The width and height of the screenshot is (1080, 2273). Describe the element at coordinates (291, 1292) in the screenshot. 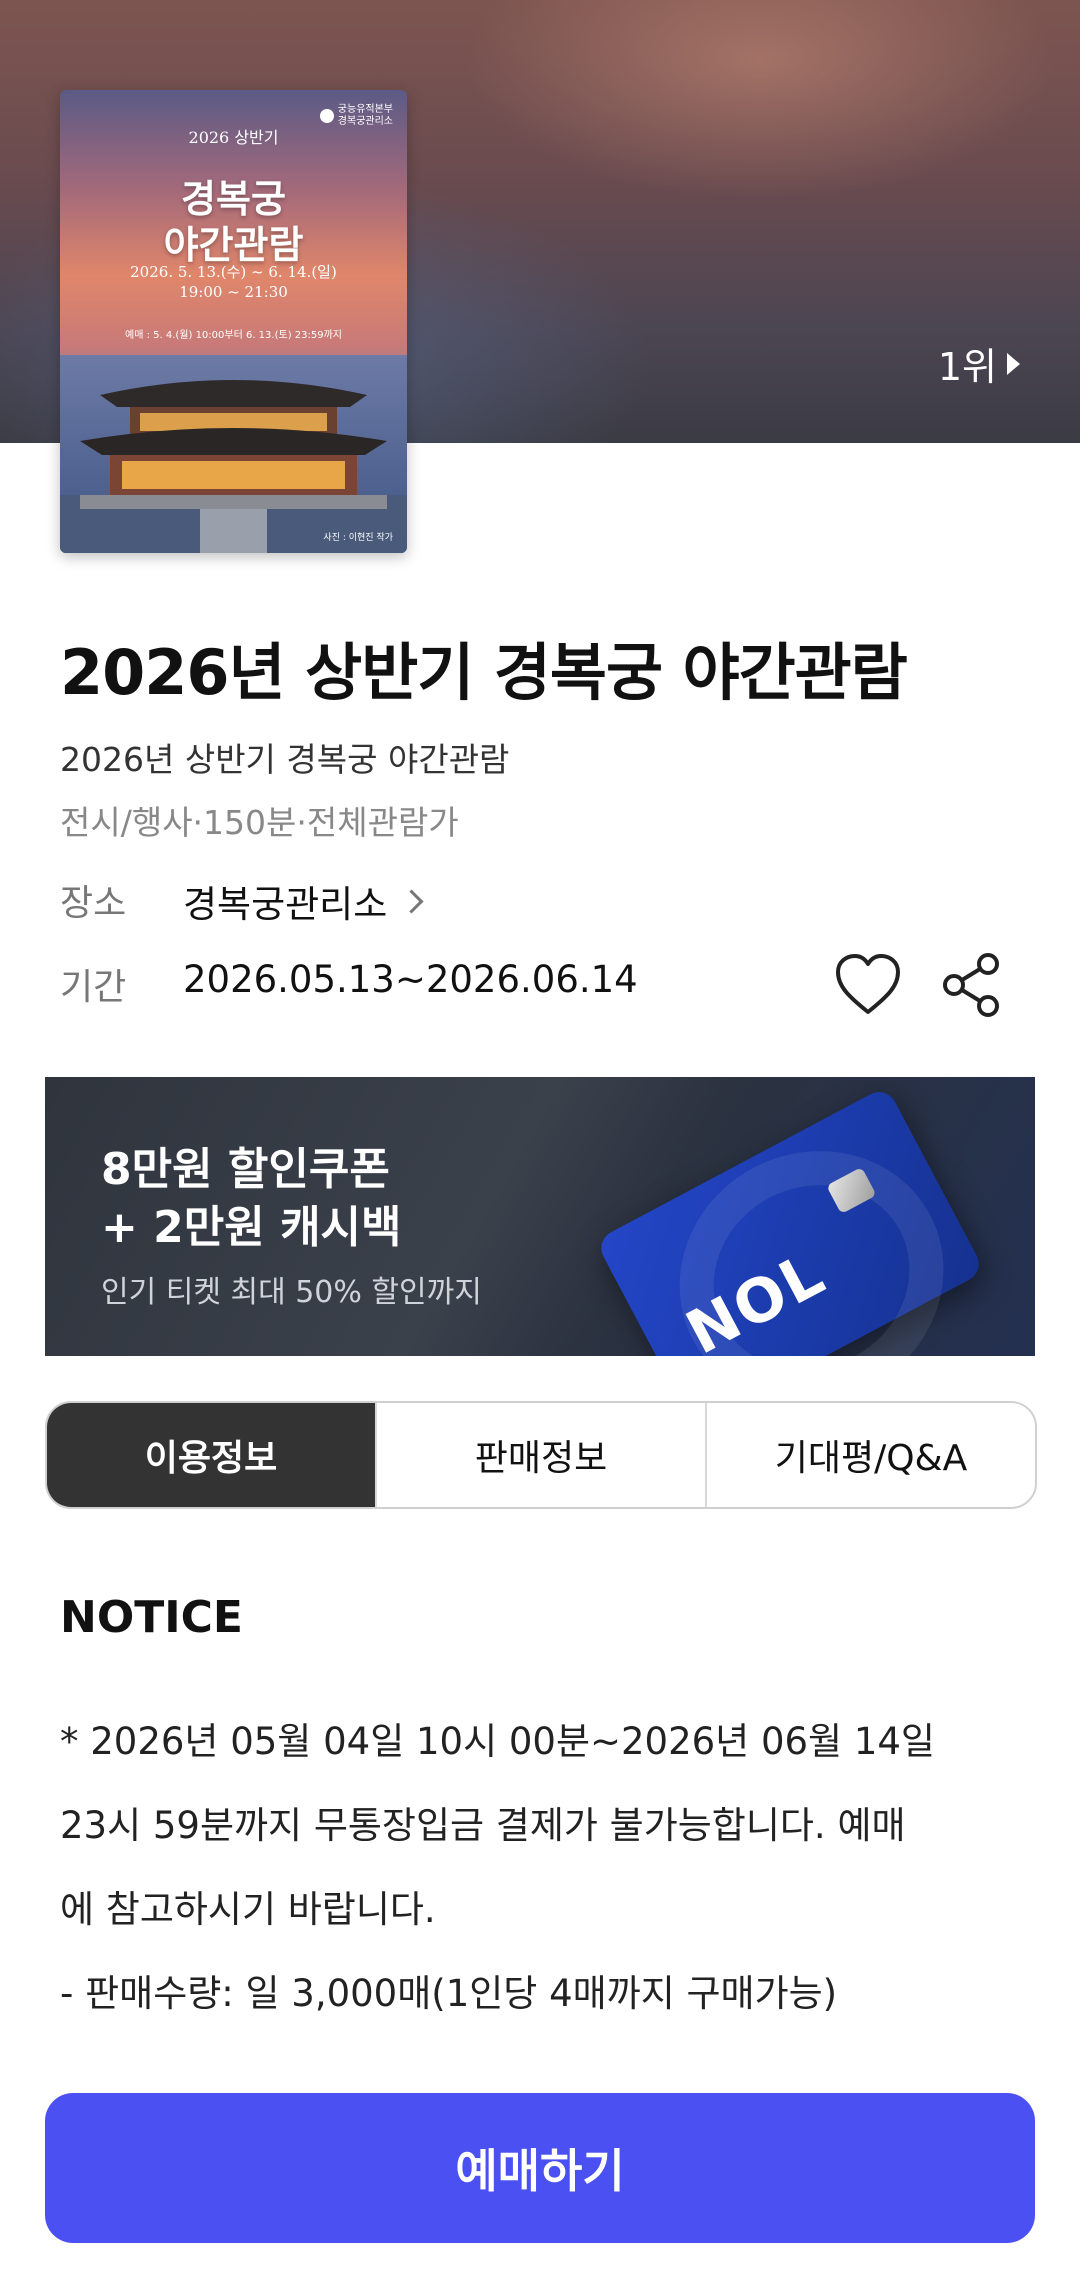

I see `banner-line3: 인기 티켓 최대 50% 할인까지` at that location.